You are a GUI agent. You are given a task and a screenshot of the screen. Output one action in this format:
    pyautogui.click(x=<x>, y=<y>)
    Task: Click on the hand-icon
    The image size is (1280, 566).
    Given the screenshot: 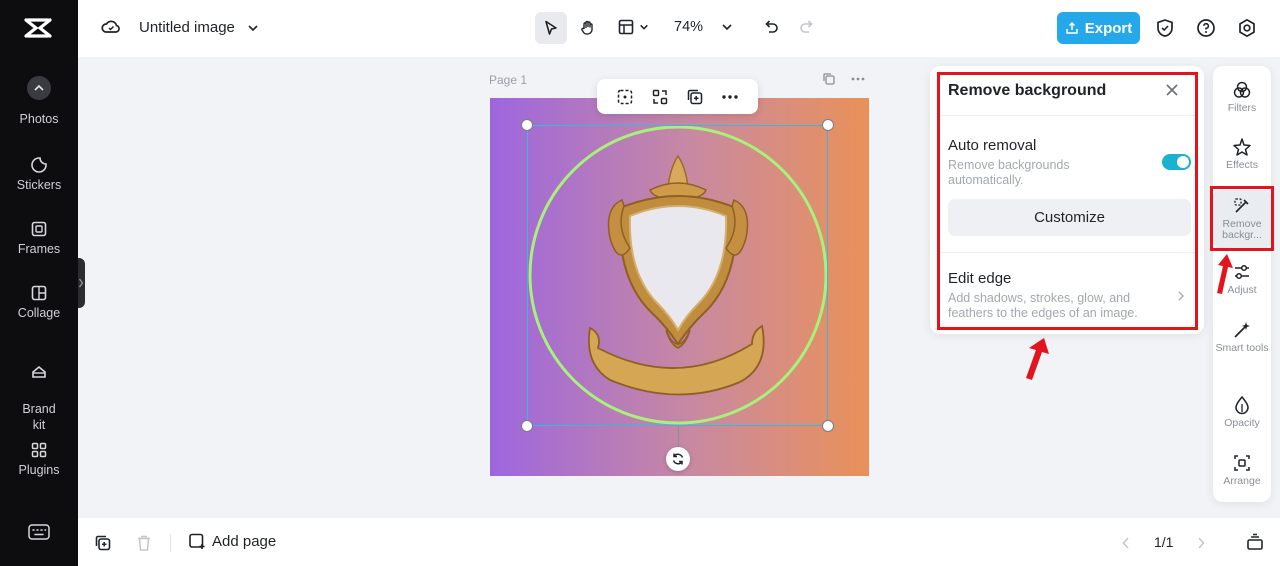 What is the action you would take?
    pyautogui.click(x=587, y=27)
    